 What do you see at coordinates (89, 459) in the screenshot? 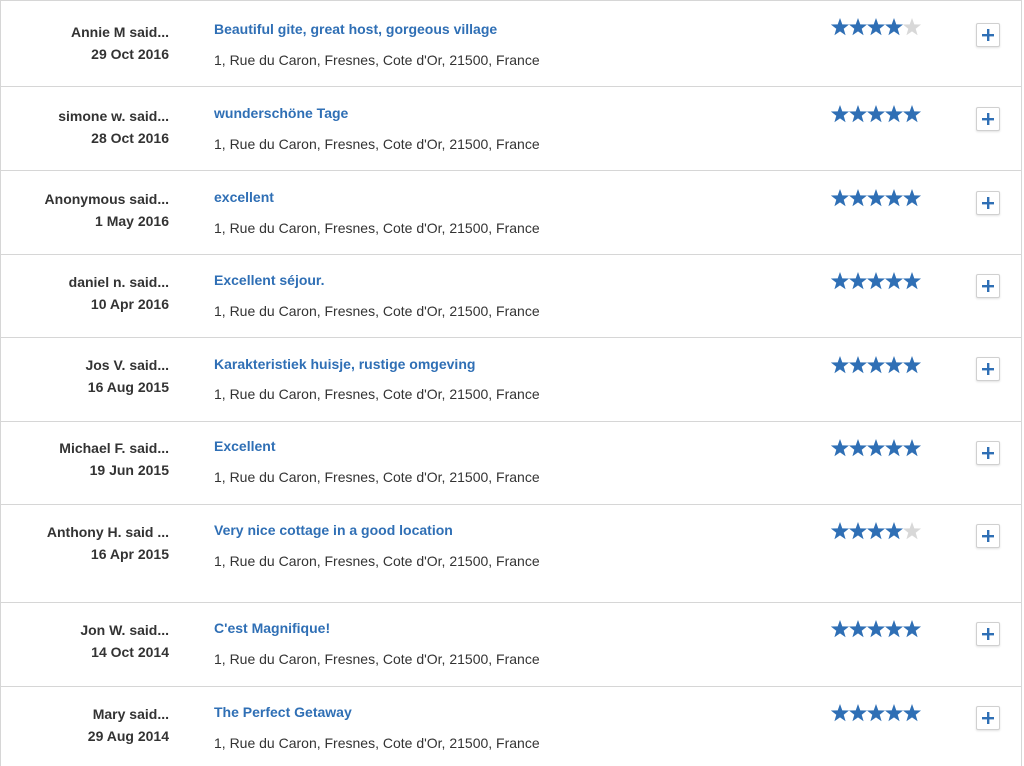
I see `review-author-block: Michael F. said... 19 Jun 2015` at bounding box center [89, 459].